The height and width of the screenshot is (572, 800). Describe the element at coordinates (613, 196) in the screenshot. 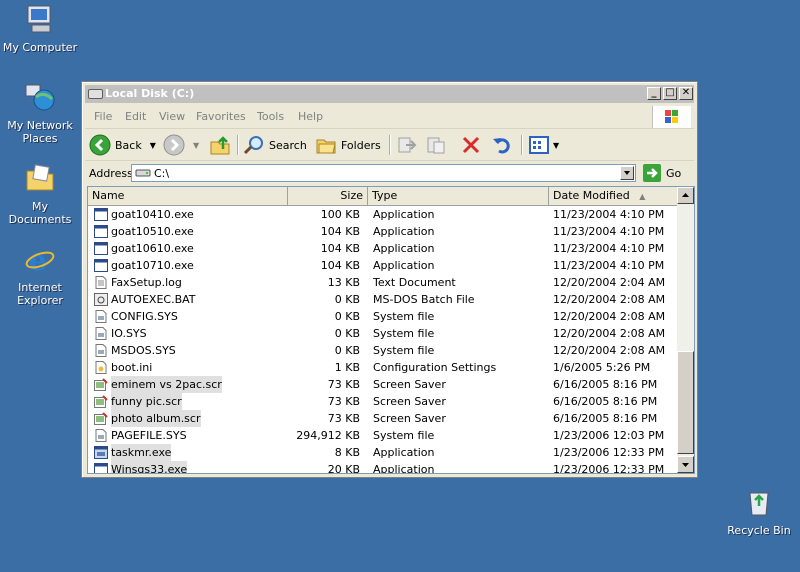

I see `column-header-date-modified: Date Modified ▲` at that location.